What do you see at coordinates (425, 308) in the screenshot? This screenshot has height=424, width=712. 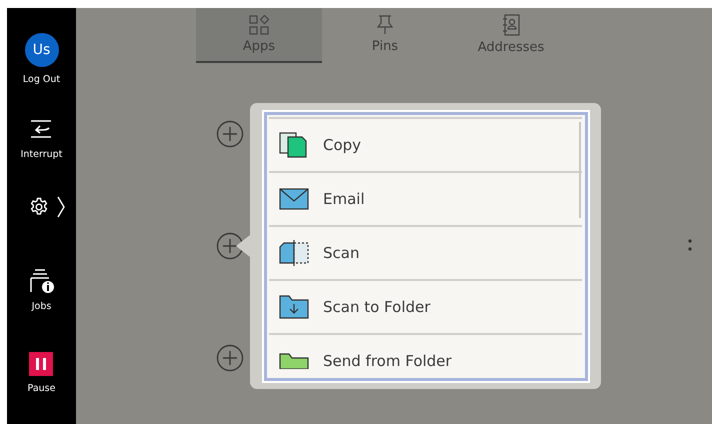 I see `app-list-item: Scan to Folder` at bounding box center [425, 308].